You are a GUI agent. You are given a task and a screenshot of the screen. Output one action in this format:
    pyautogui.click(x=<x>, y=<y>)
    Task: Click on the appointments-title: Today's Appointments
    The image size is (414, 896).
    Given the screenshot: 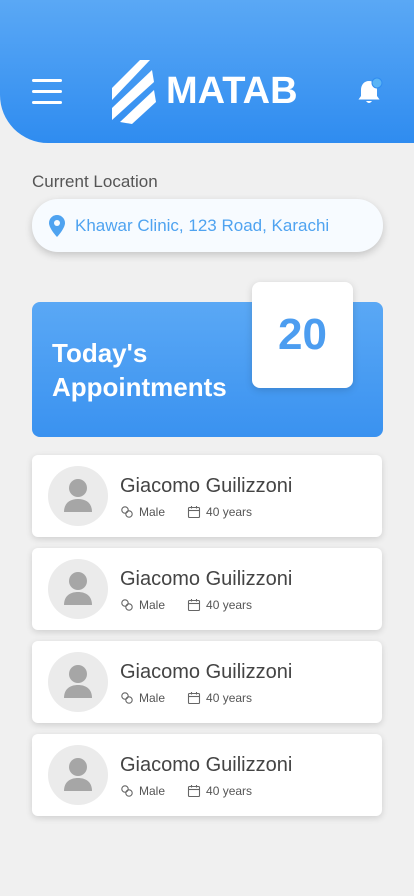 What is the action you would take?
    pyautogui.click(x=139, y=370)
    